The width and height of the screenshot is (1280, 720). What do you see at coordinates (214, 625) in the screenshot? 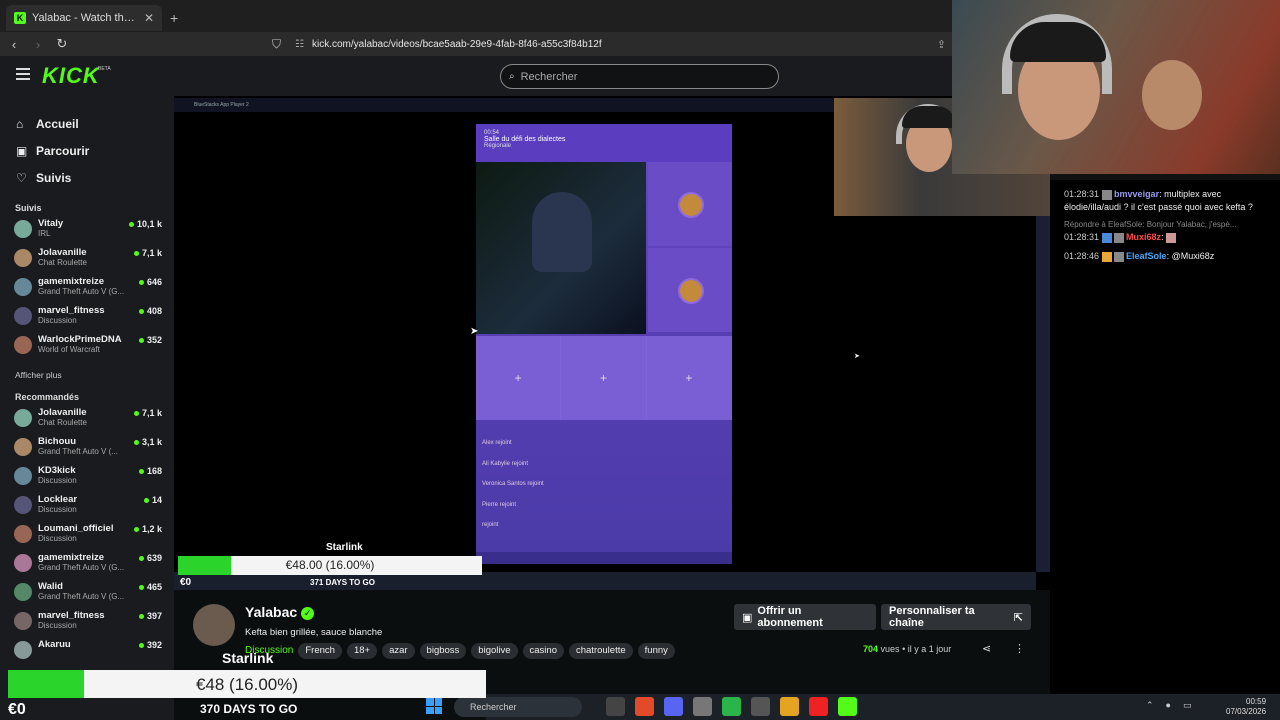
I see `streamer-avatar` at bounding box center [214, 625].